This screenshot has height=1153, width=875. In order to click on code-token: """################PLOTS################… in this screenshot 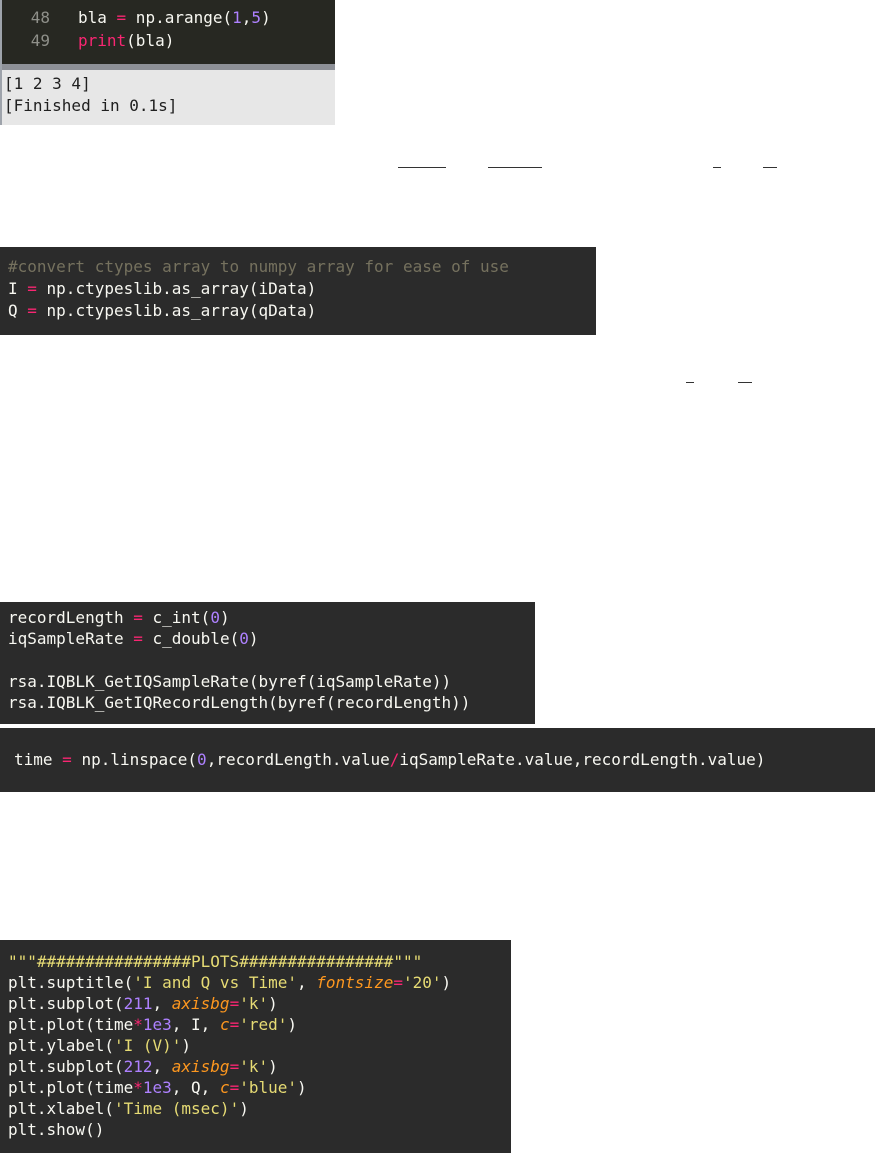, I will do `click(215, 961)`.